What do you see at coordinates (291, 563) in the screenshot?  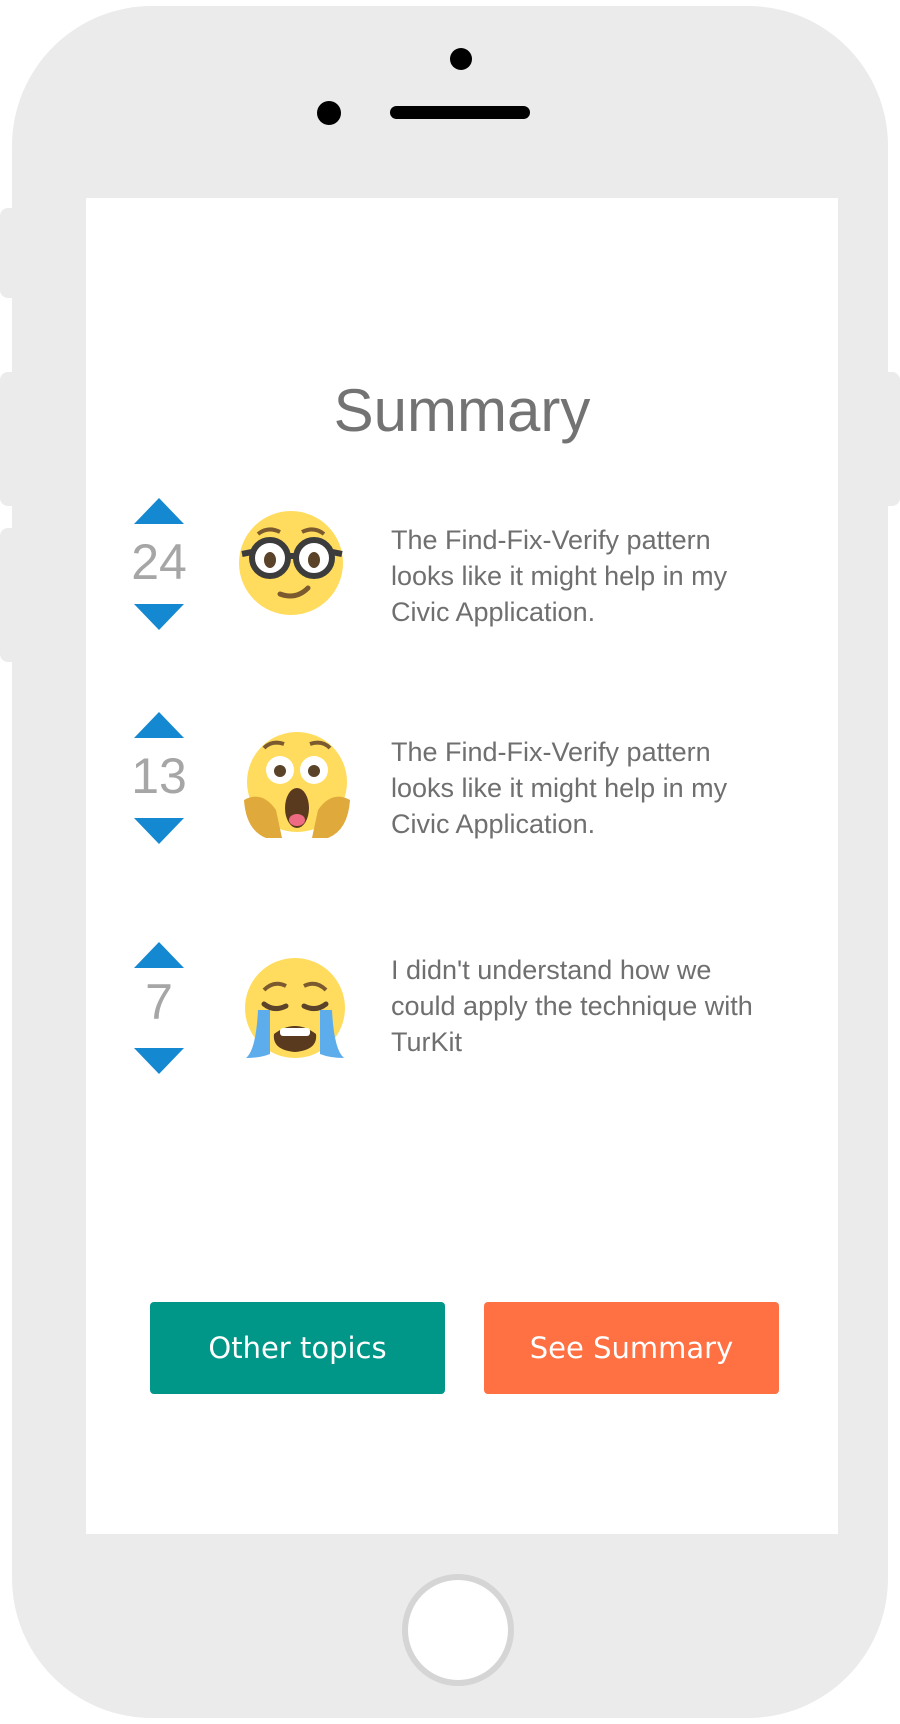 I see `nerd-face-icon` at bounding box center [291, 563].